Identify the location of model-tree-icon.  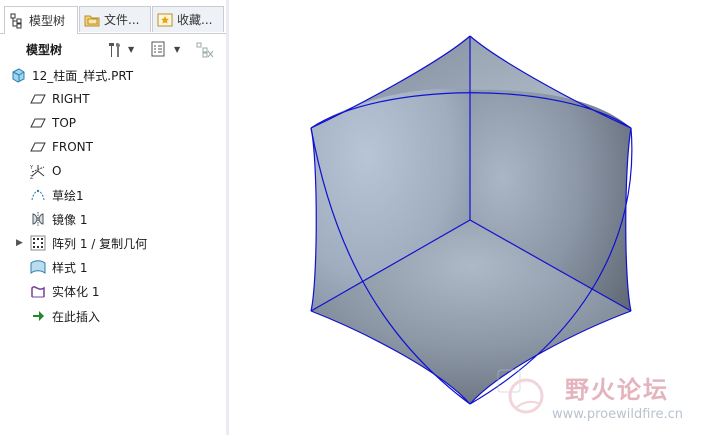
(17, 21).